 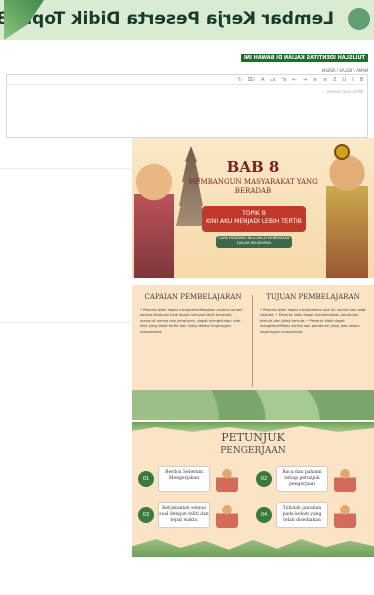 I want to click on topic-badge: TOPIK B KINI AKU MENJADI LEBIH TERTIB, so click(x=254, y=219).